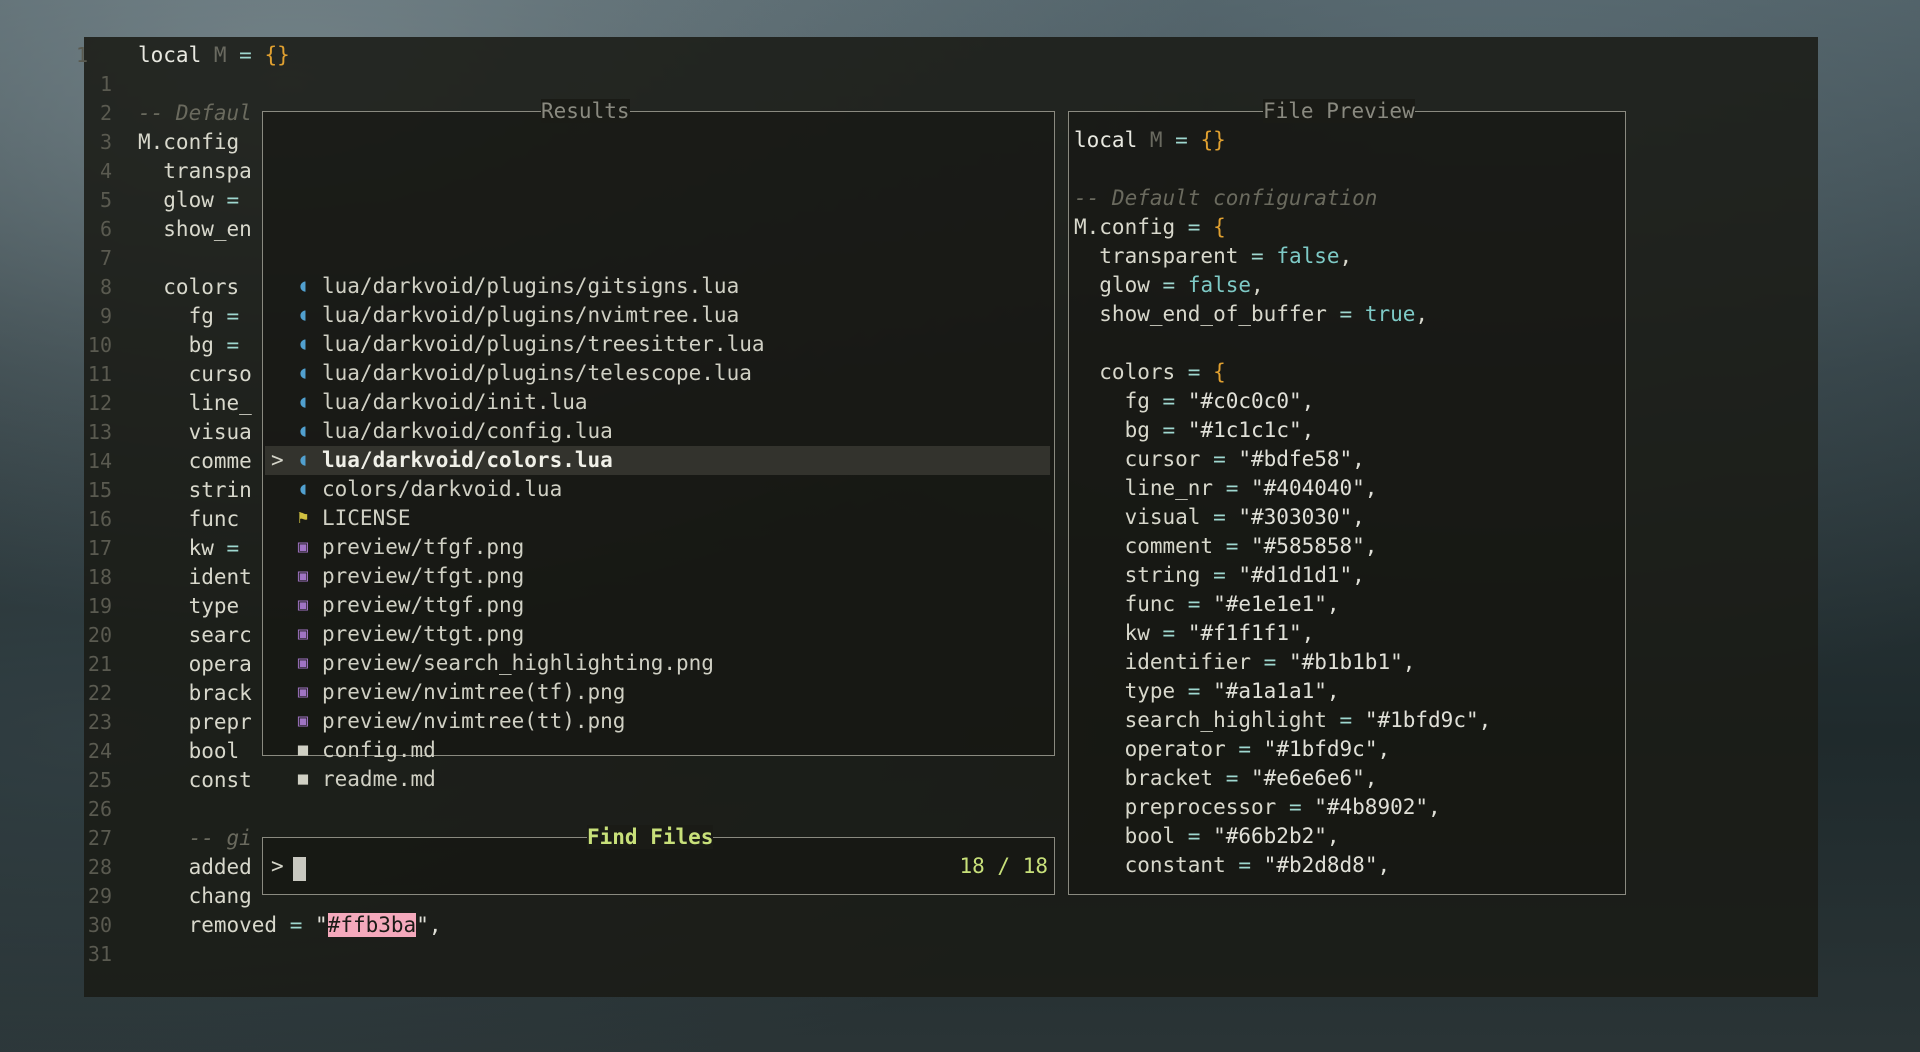  I want to click on code-token: bg, so click(1118, 430).